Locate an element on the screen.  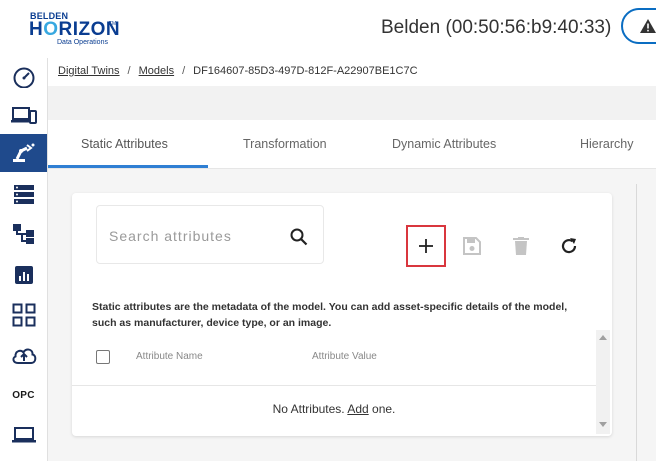
sidebar-item-laptop is located at coordinates (23, 435).